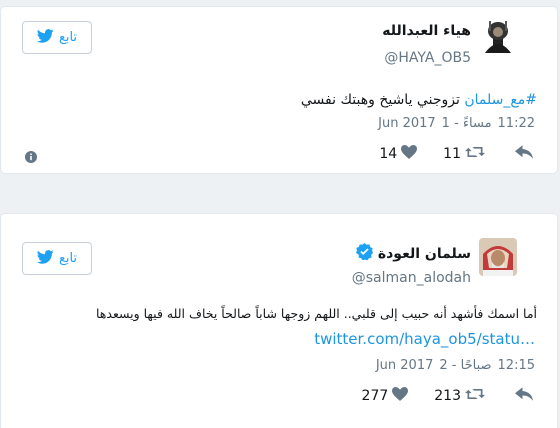 The width and height of the screenshot is (560, 428). I want to click on info-icon, so click(31, 157).